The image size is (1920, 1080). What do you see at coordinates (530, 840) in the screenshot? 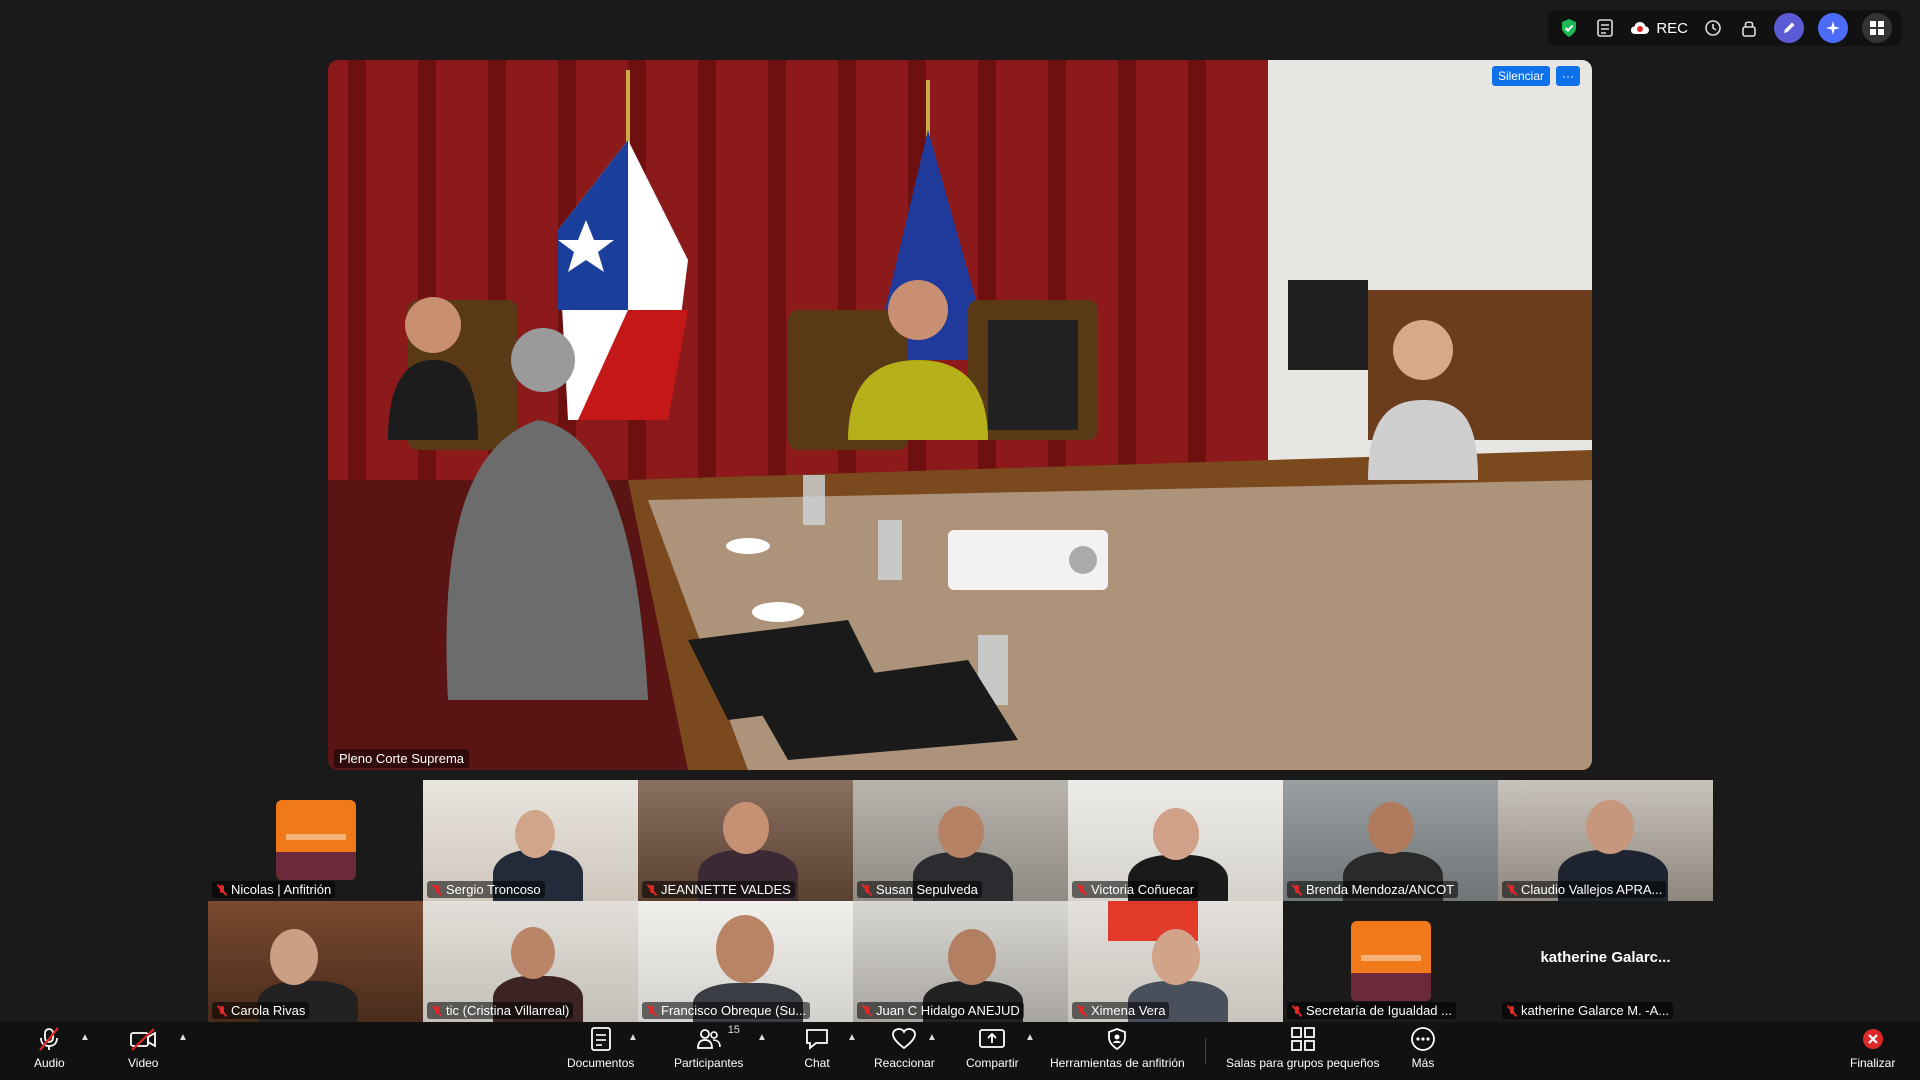
I see `participant-tile: Sergio Troncoso` at bounding box center [530, 840].